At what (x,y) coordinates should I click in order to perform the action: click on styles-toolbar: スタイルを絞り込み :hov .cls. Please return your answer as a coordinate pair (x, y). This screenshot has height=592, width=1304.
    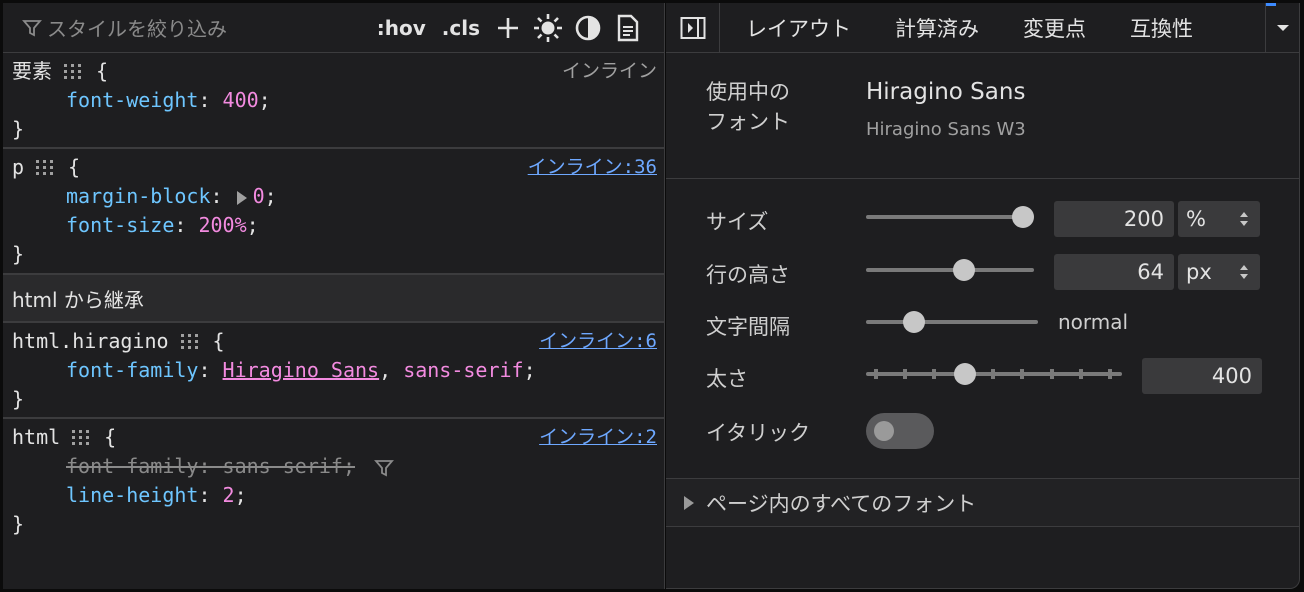
    Looking at the image, I should click on (333, 28).